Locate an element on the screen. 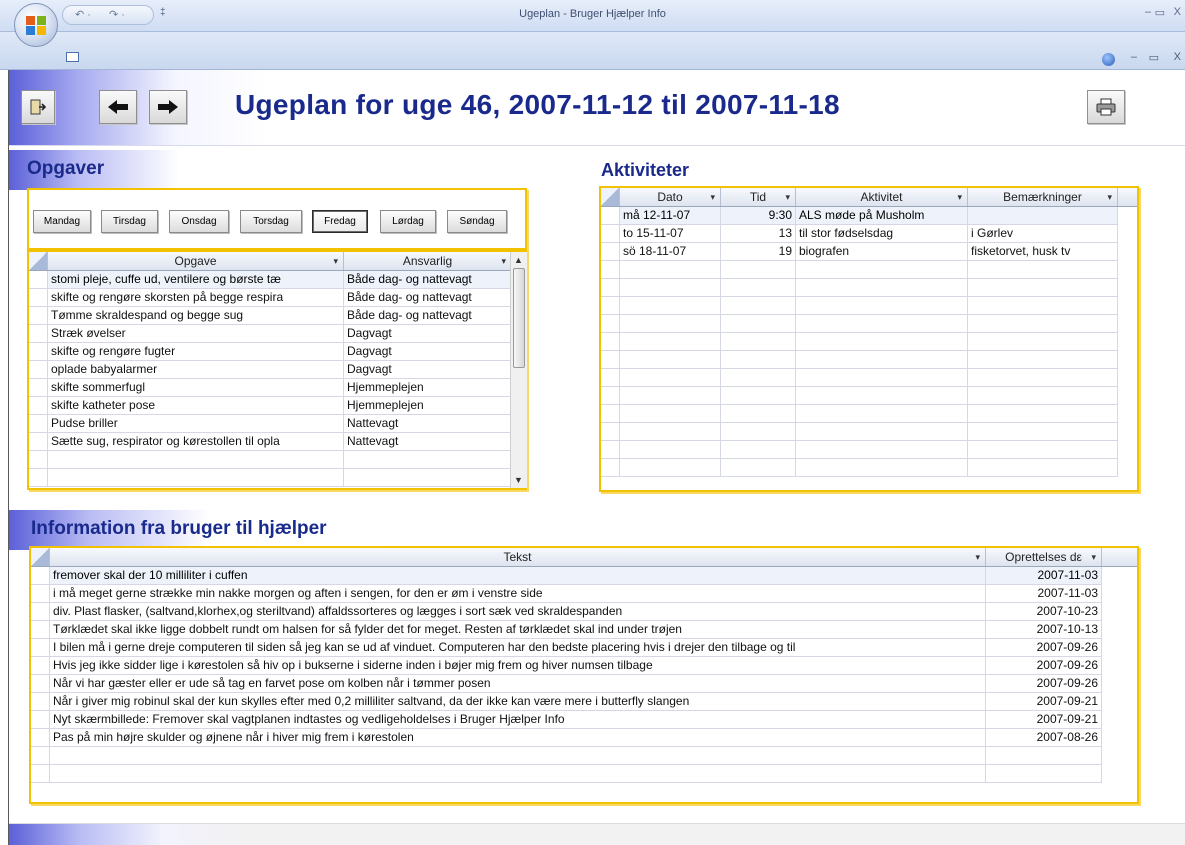  table-cell: sö 18-11-07 is located at coordinates (670, 251).